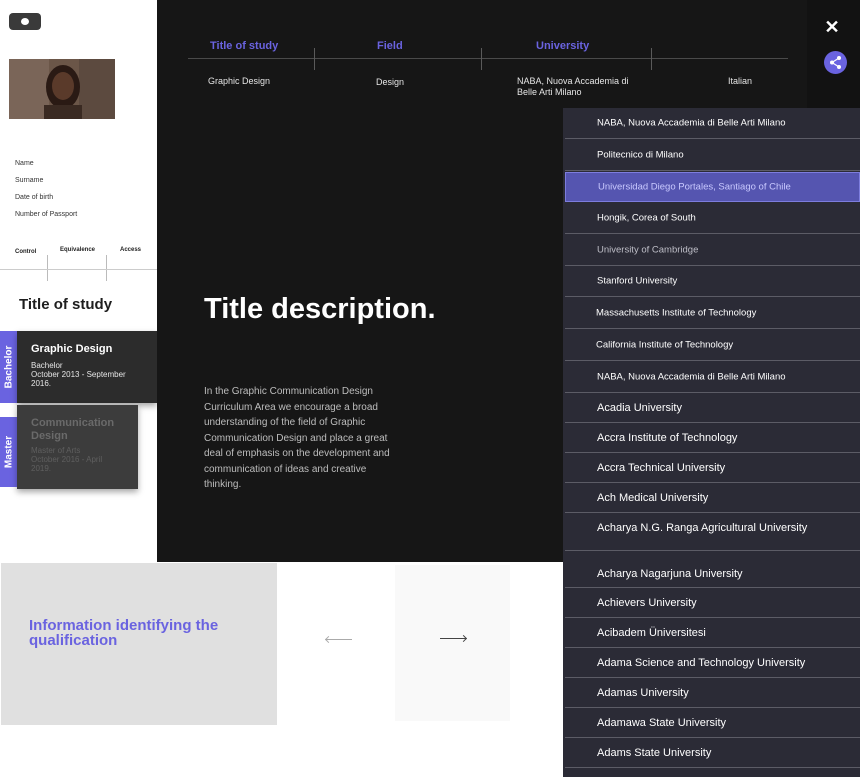 This screenshot has height=777, width=860. Describe the element at coordinates (56, 450) in the screenshot. I see `card-subtitle: Master of Arts` at that location.